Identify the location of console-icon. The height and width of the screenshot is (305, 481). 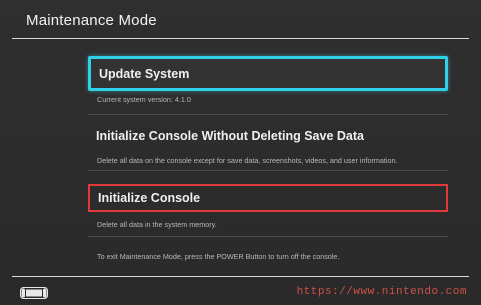
(34, 293).